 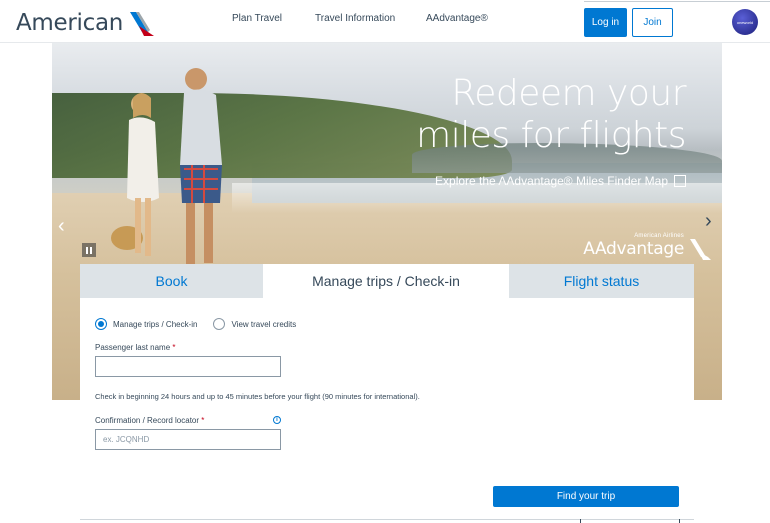 I want to click on radio-view-travel-credits, so click(x=219, y=324).